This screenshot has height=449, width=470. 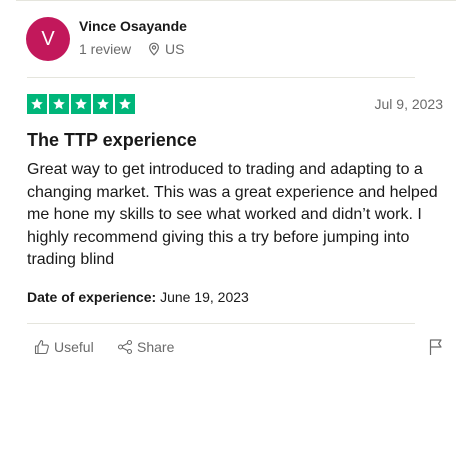 I want to click on share-button: Share, so click(x=145, y=347).